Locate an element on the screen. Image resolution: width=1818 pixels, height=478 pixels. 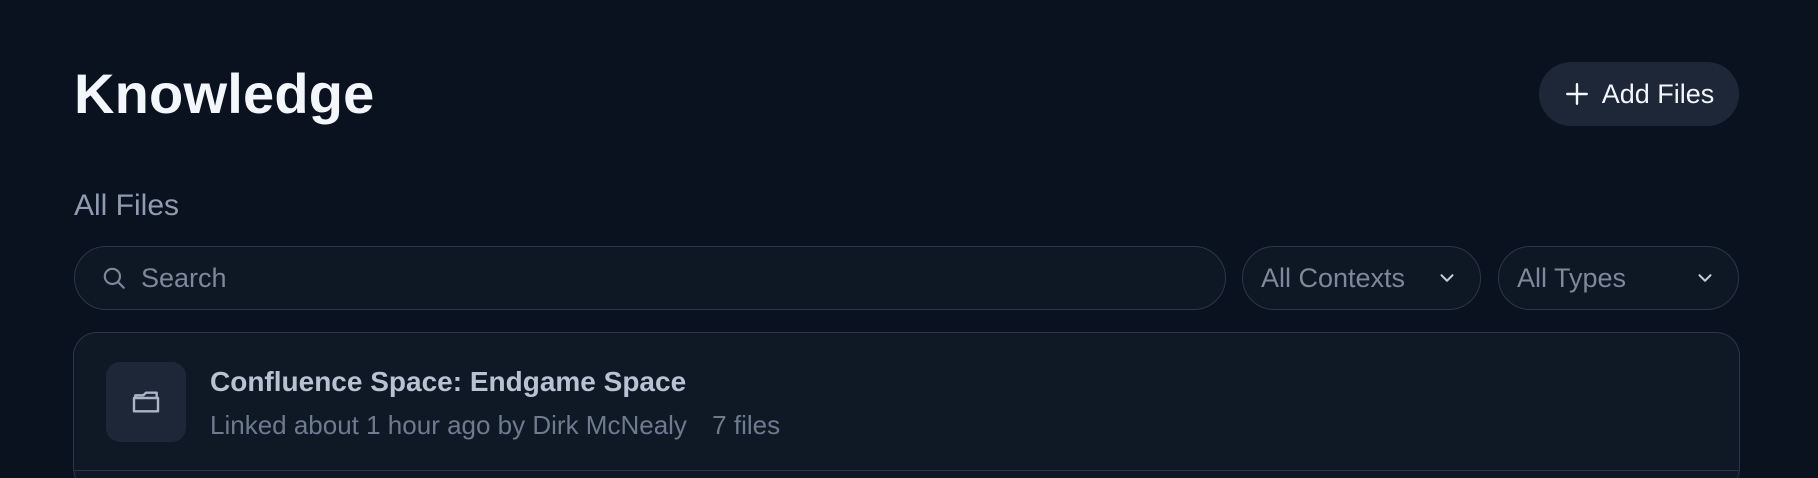
folder-icon-tile is located at coordinates (146, 402).